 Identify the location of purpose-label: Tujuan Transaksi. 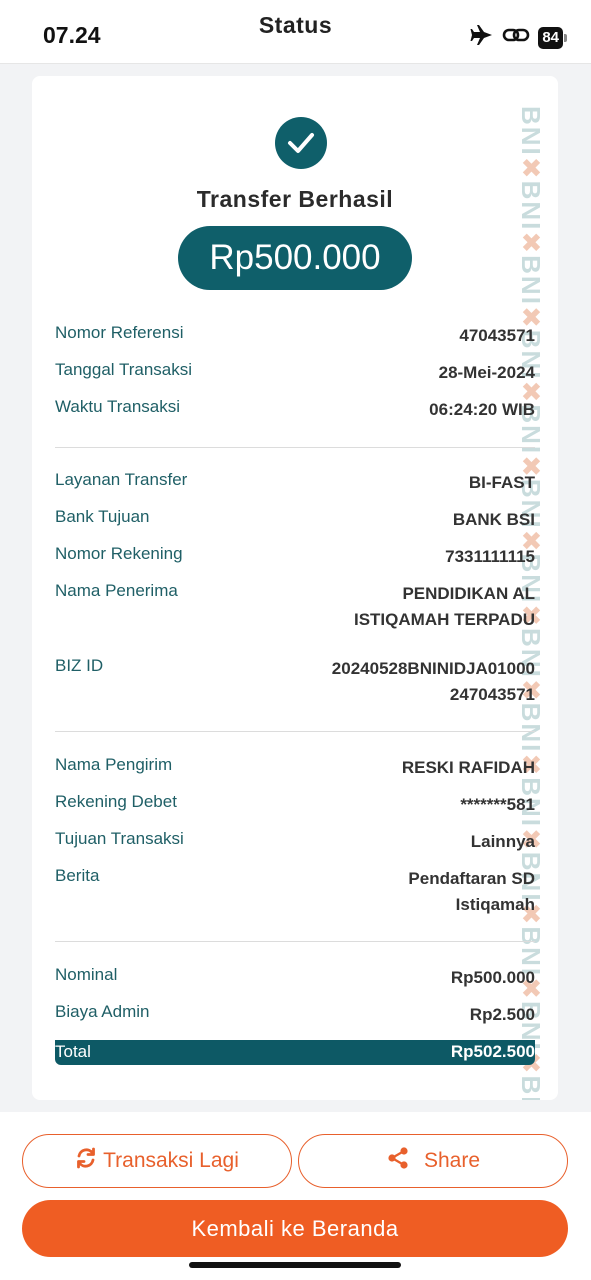
(119, 838).